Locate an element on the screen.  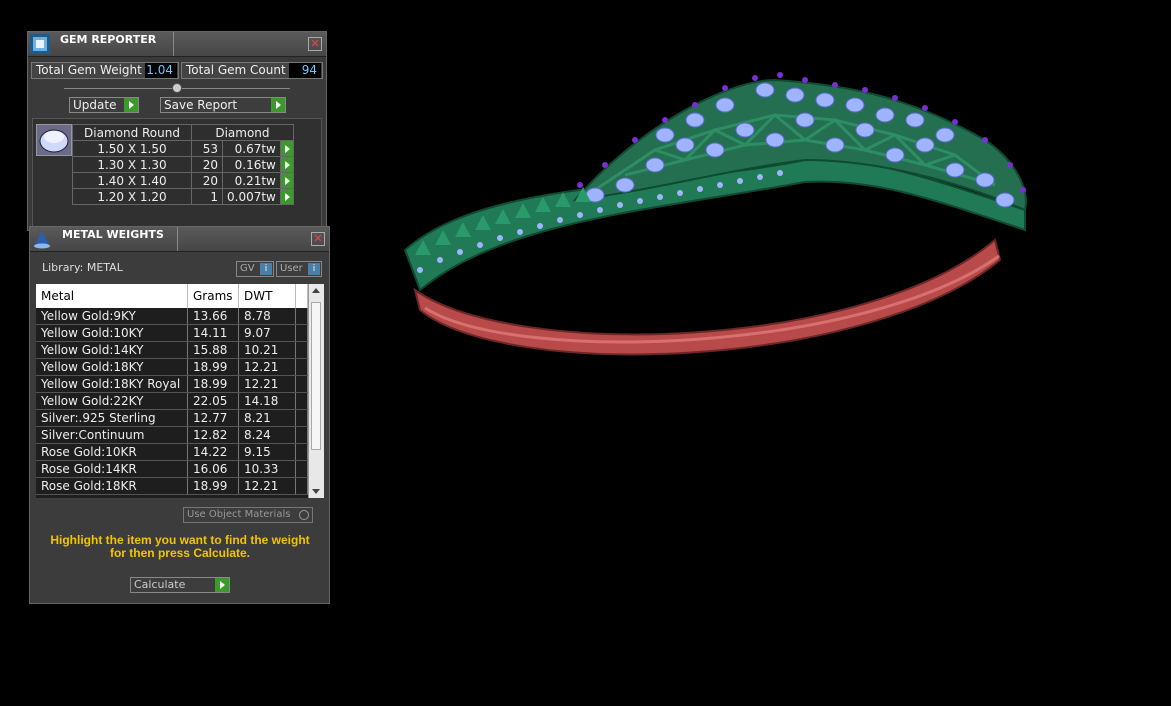
metal-name: Silver:Continuum is located at coordinates (112, 435).